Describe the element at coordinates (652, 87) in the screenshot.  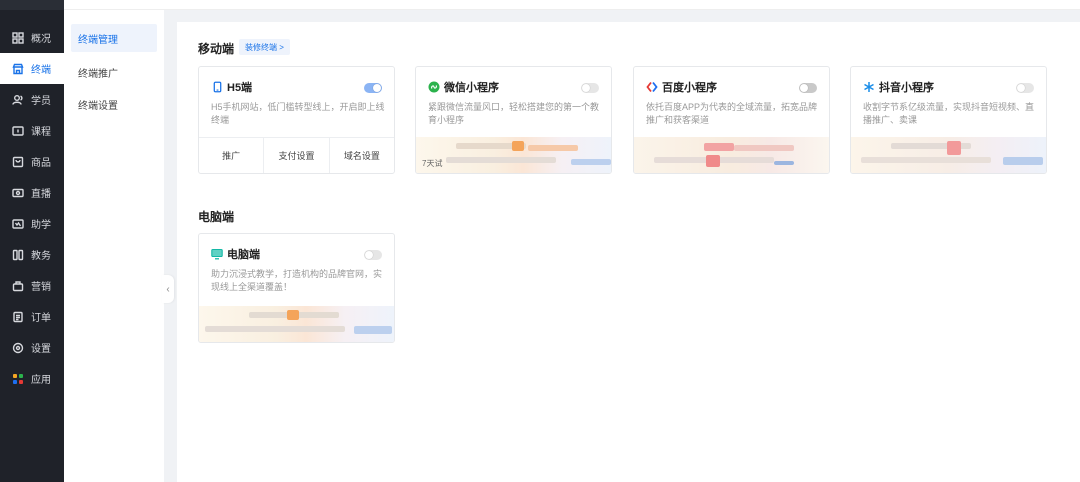
I see `baidu-miniprogram-icon` at that location.